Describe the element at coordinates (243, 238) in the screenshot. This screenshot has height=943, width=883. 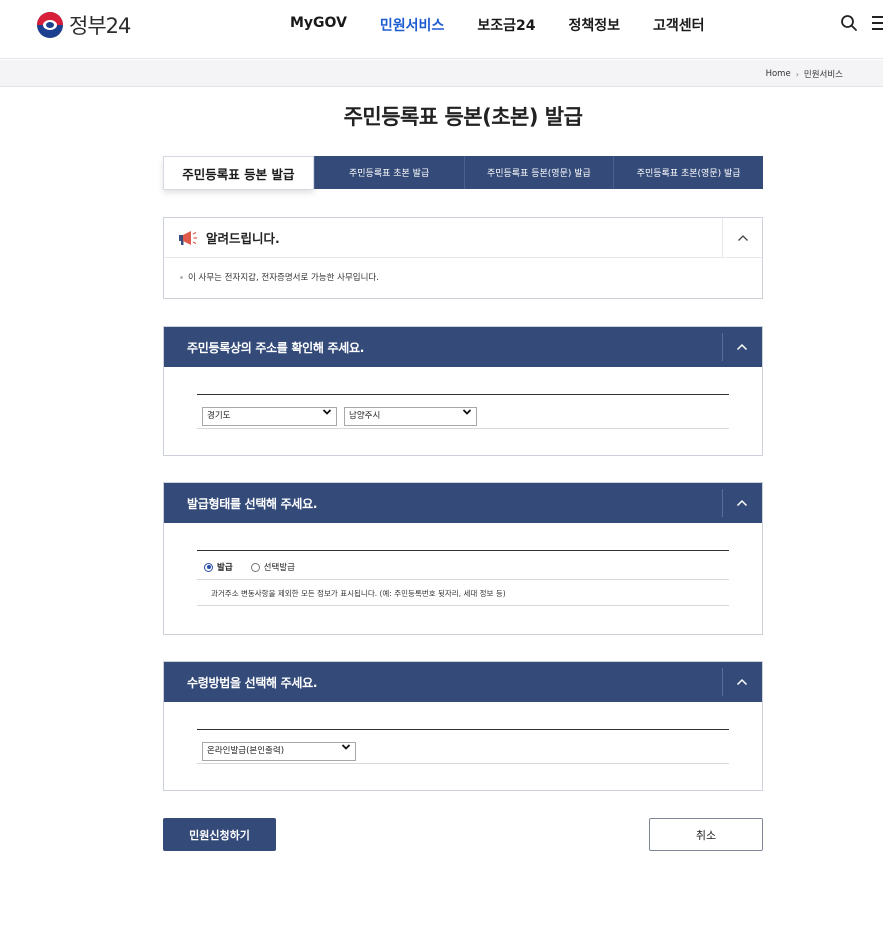
I see `notice-title: 알려드립니다.` at that location.